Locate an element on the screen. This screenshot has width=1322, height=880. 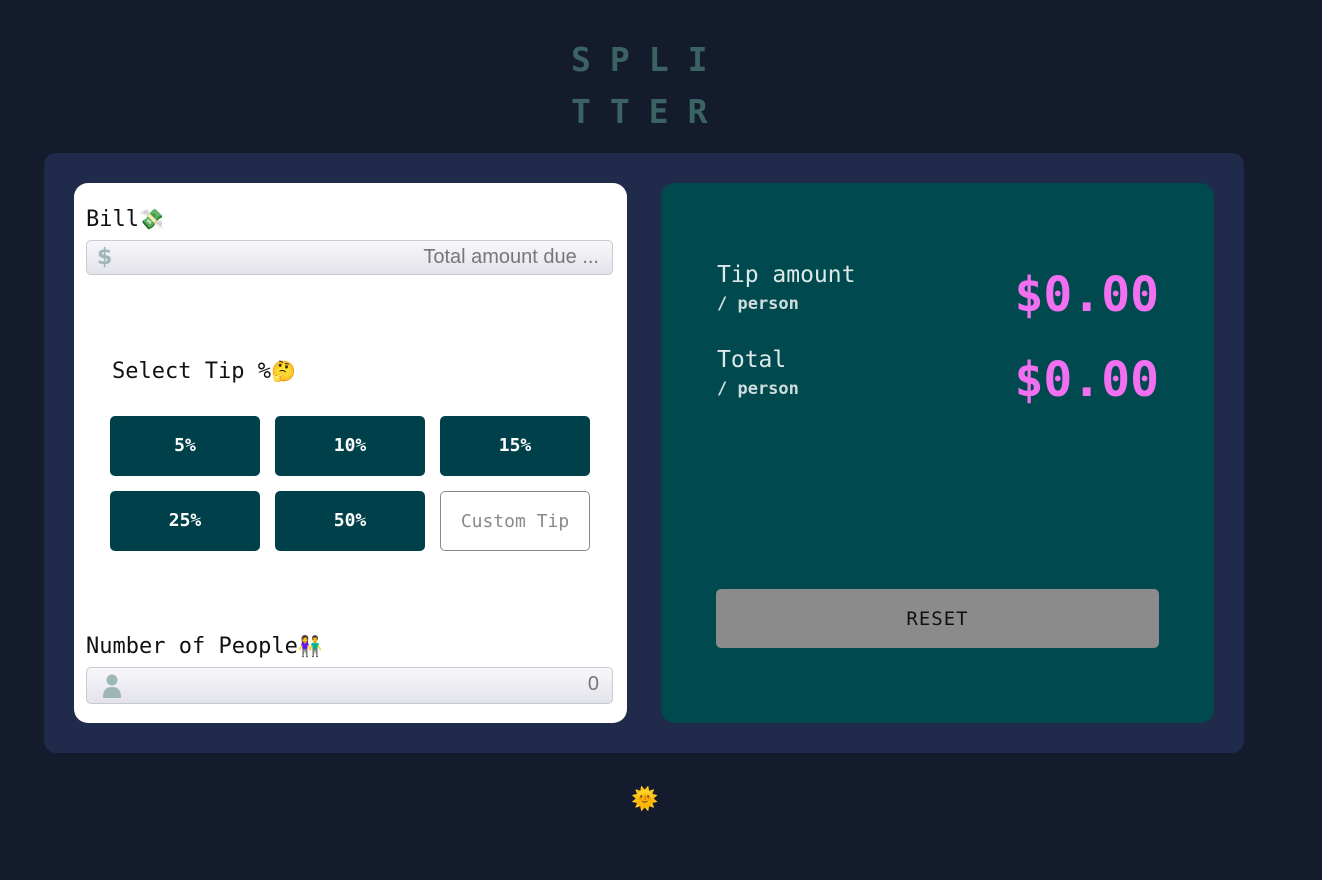
tip-section-label: Select Tip %🤔 is located at coordinates (204, 371).